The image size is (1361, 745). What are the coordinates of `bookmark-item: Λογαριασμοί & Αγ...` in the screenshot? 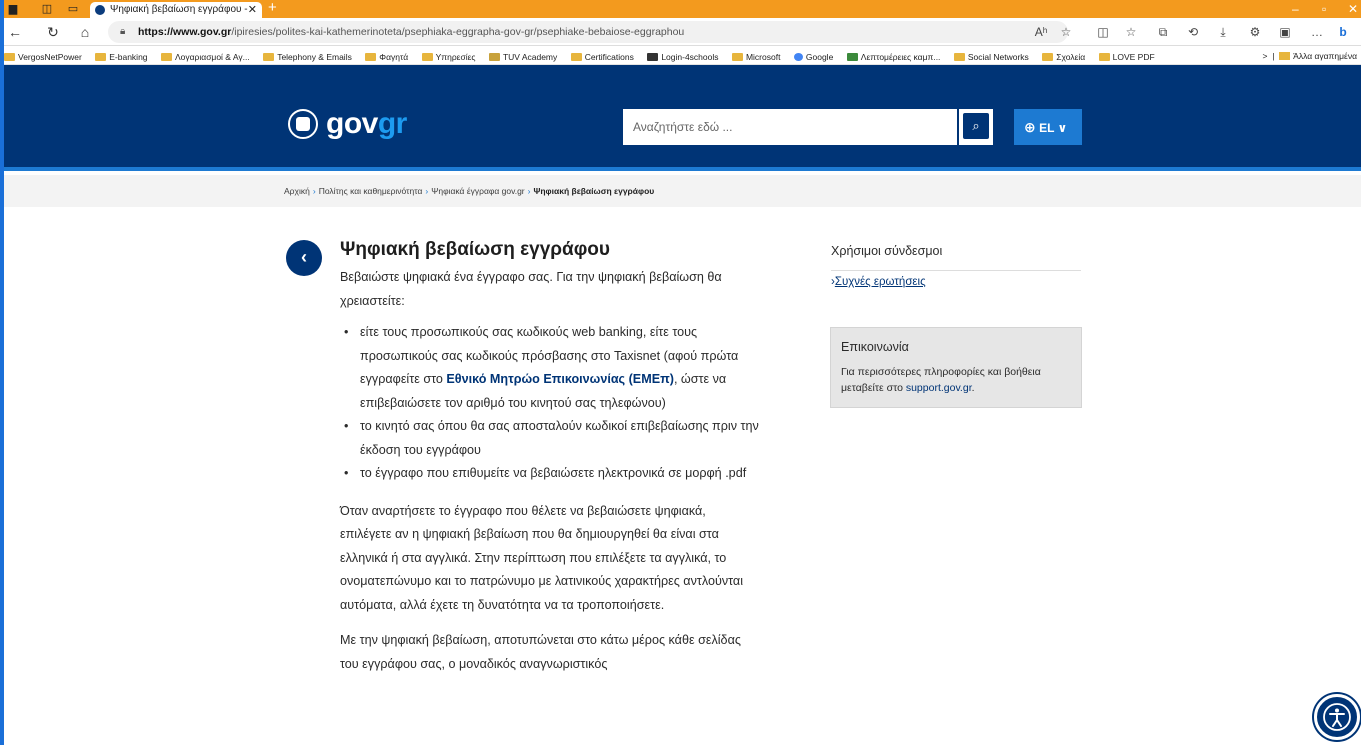 It's located at (205, 56).